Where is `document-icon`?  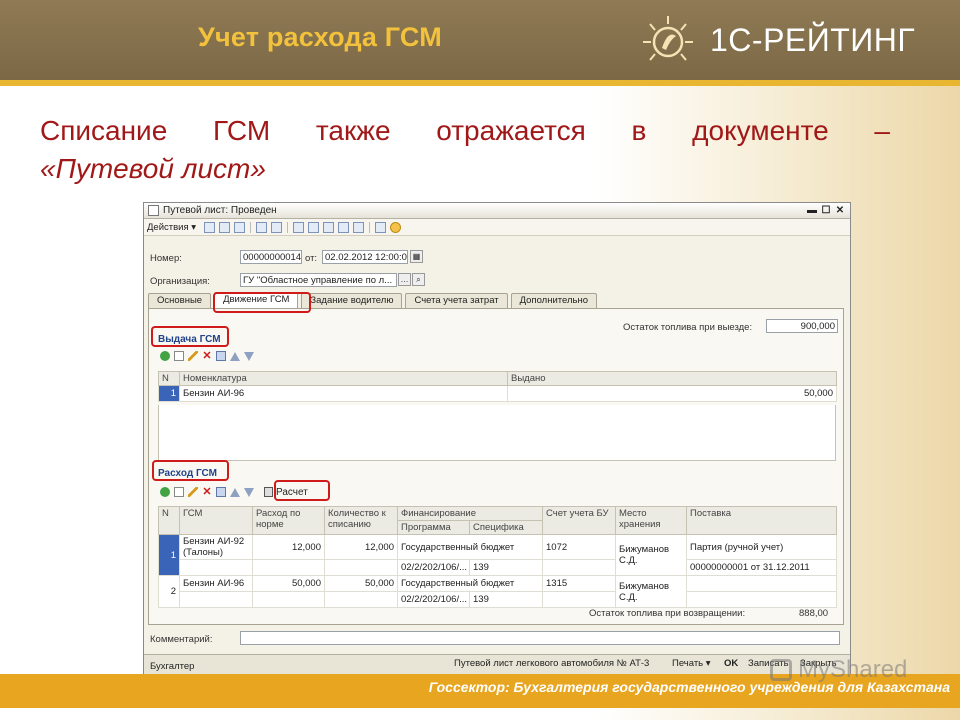
document-icon is located at coordinates (153, 210).